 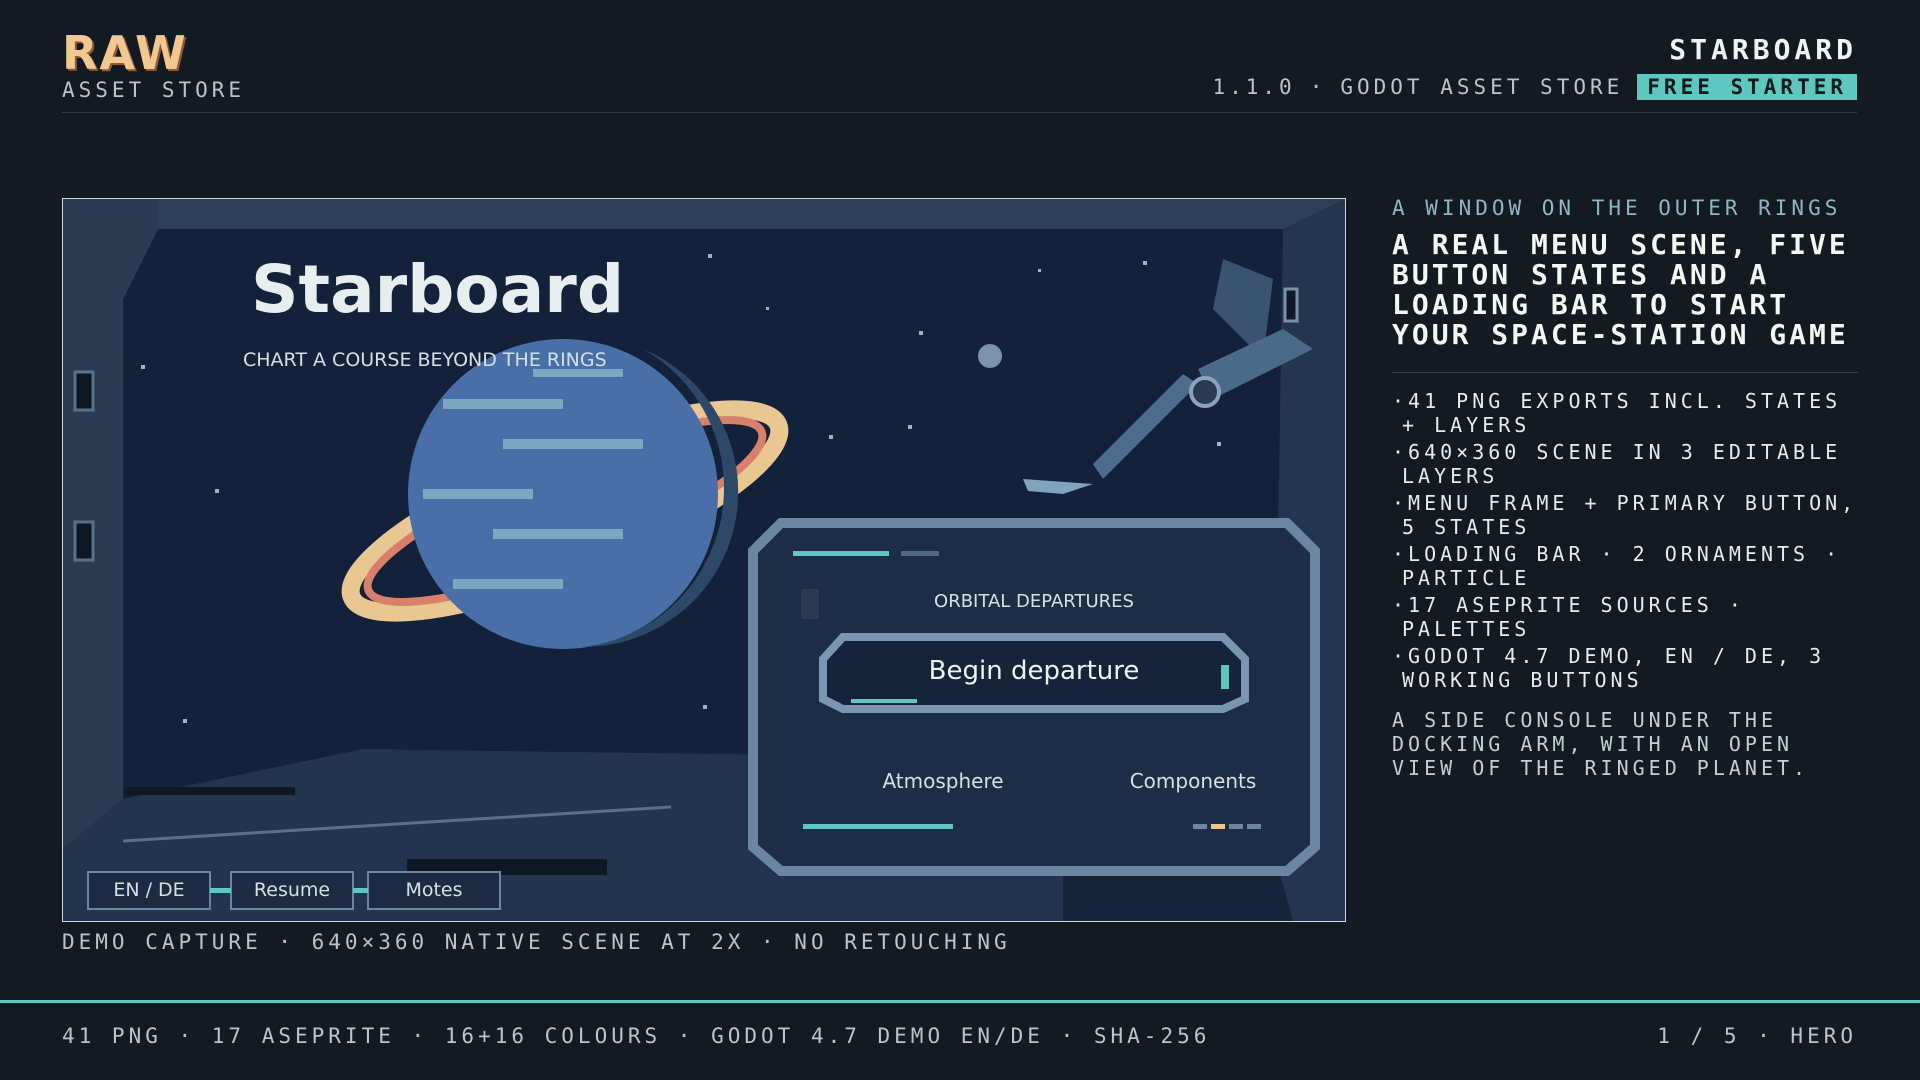 What do you see at coordinates (1034, 673) in the screenshot?
I see `begin-departure-button: Begin departure` at bounding box center [1034, 673].